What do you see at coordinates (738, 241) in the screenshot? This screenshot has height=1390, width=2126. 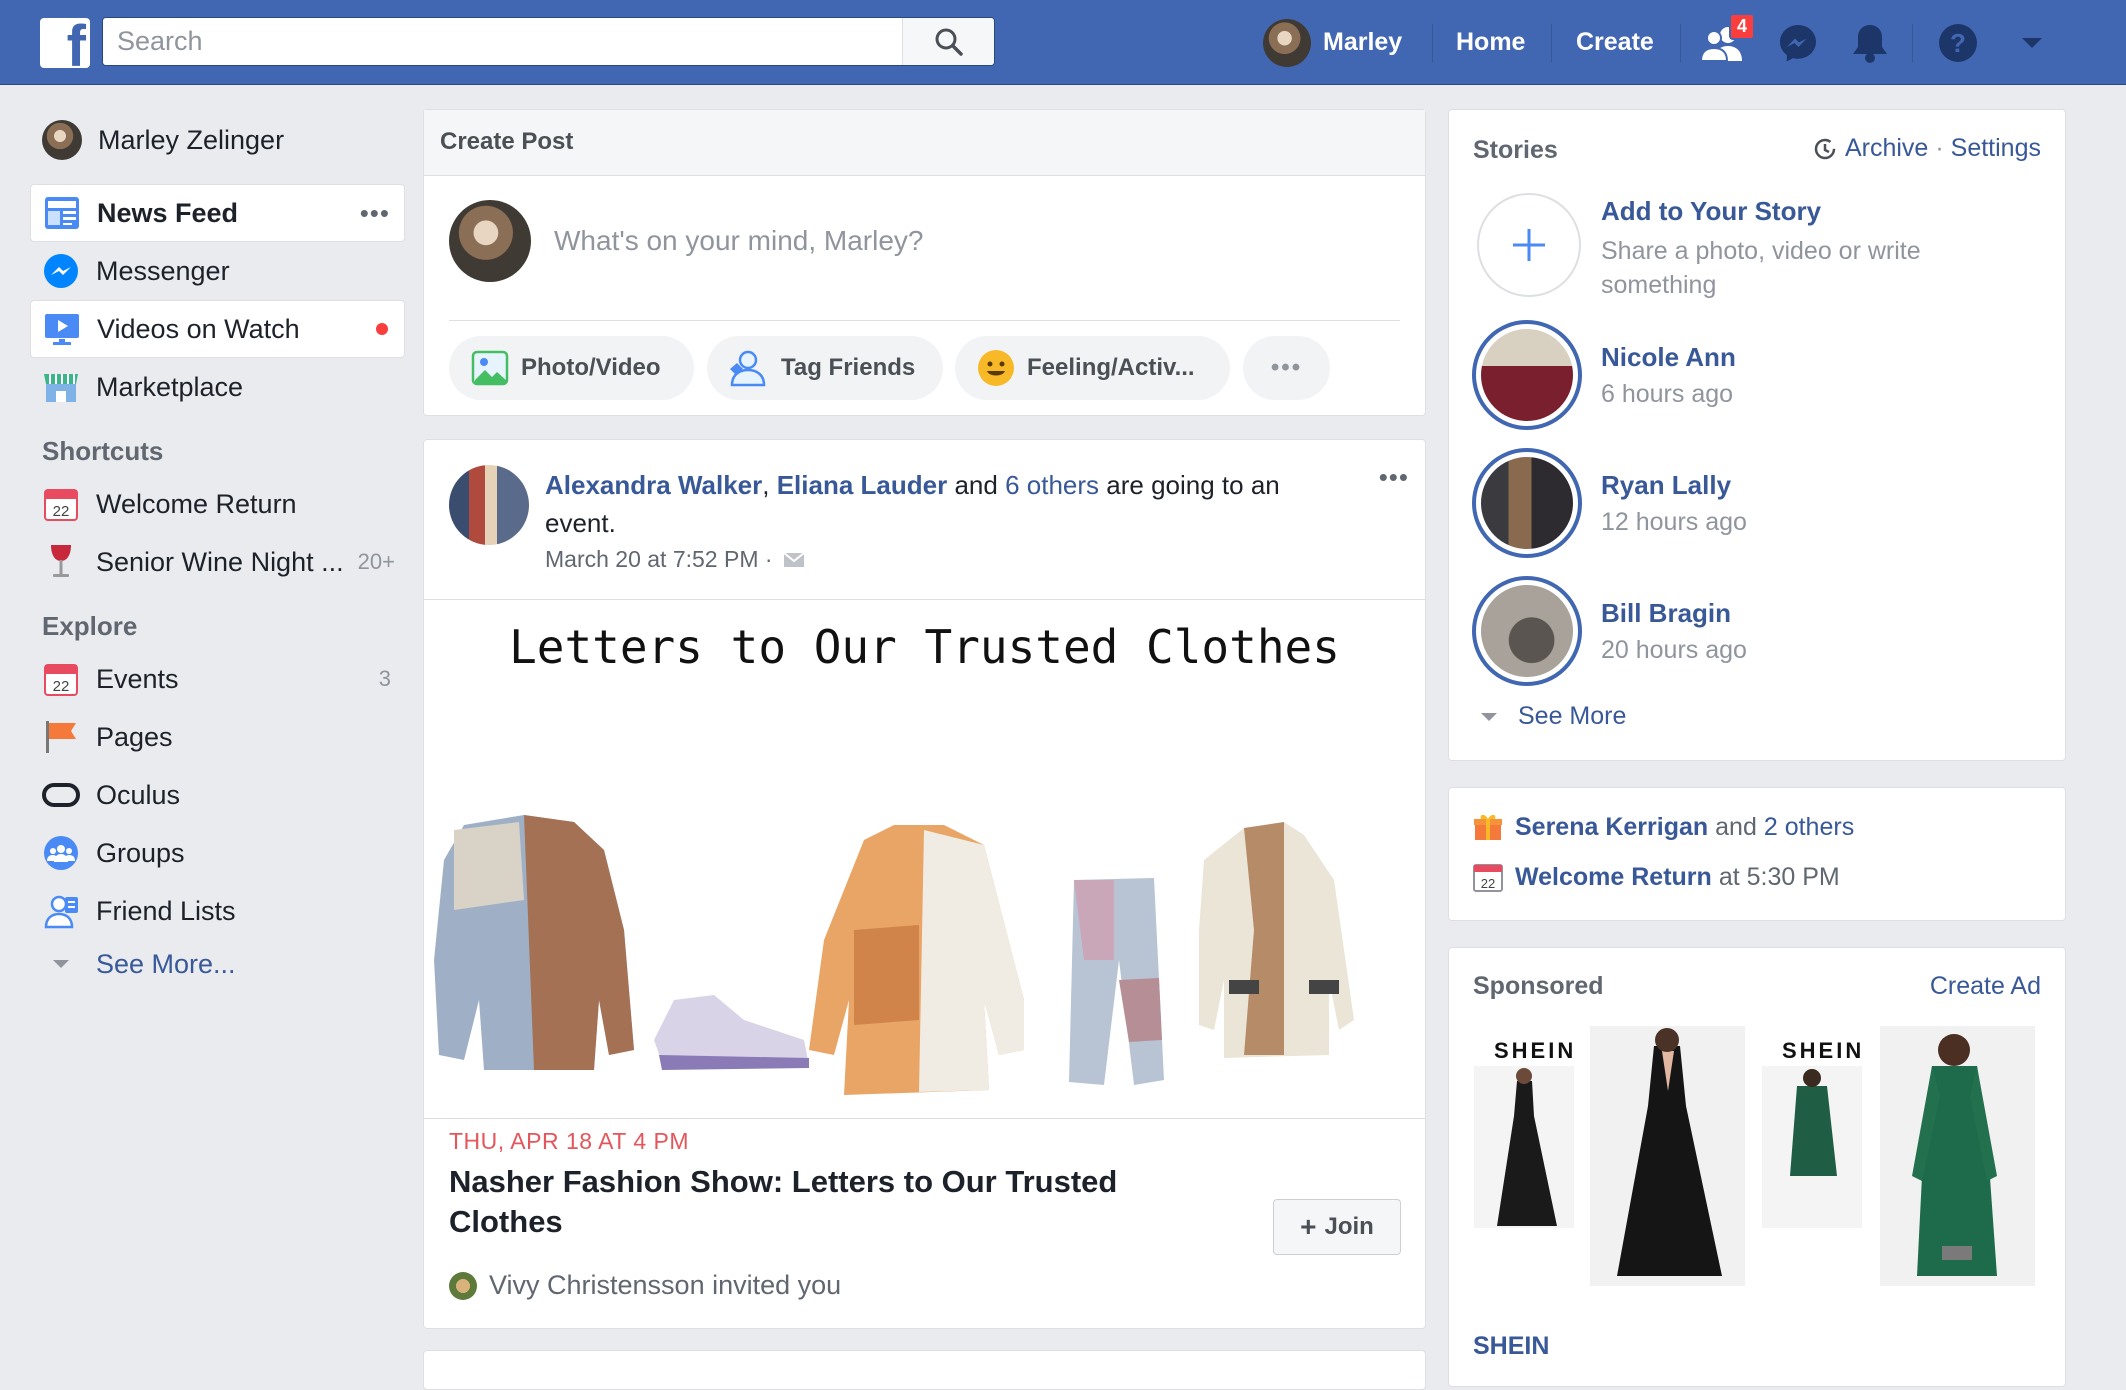 I see `post-composer-input: What's on your mind, Marley?` at bounding box center [738, 241].